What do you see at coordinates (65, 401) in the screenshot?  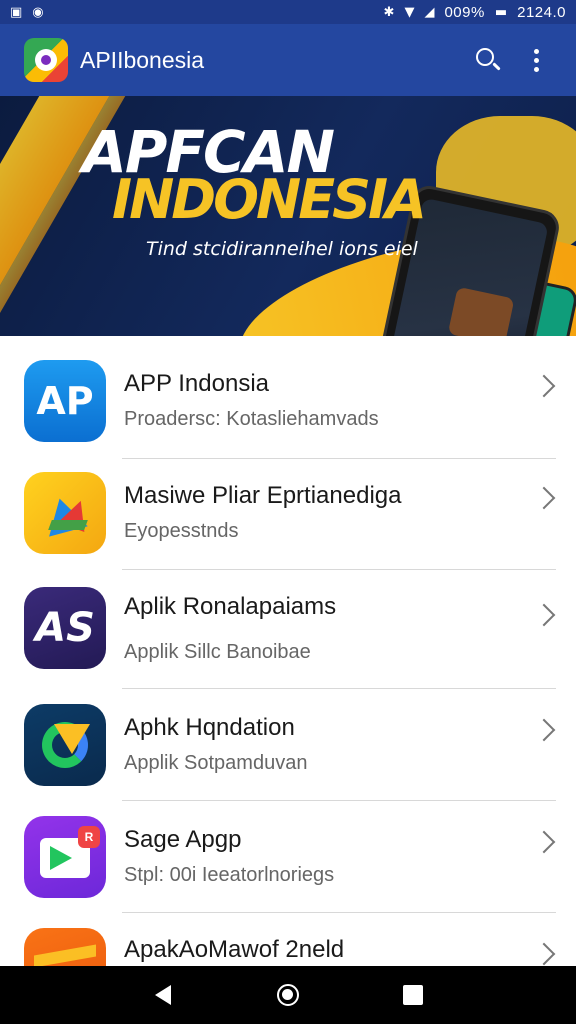 I see `ap-icon: AP` at bounding box center [65, 401].